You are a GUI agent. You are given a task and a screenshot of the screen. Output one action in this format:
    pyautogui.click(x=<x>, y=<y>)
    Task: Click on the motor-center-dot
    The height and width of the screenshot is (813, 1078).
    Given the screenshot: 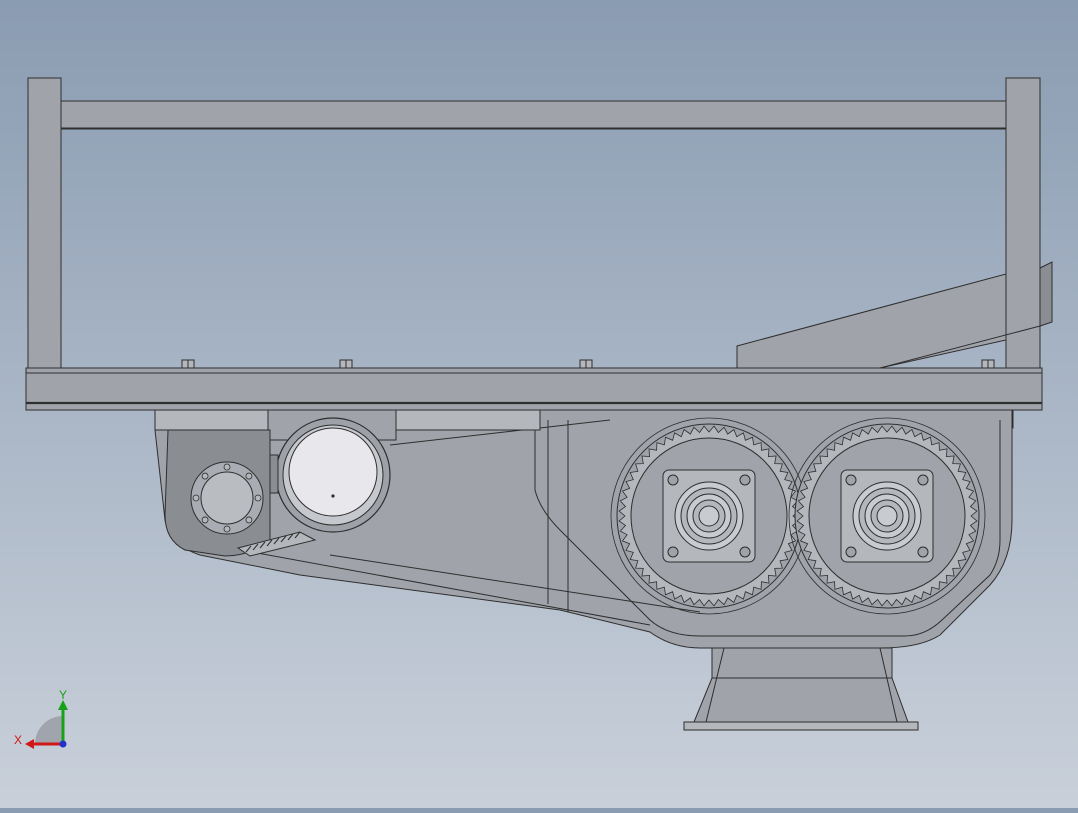 What is the action you would take?
    pyautogui.click(x=333, y=496)
    